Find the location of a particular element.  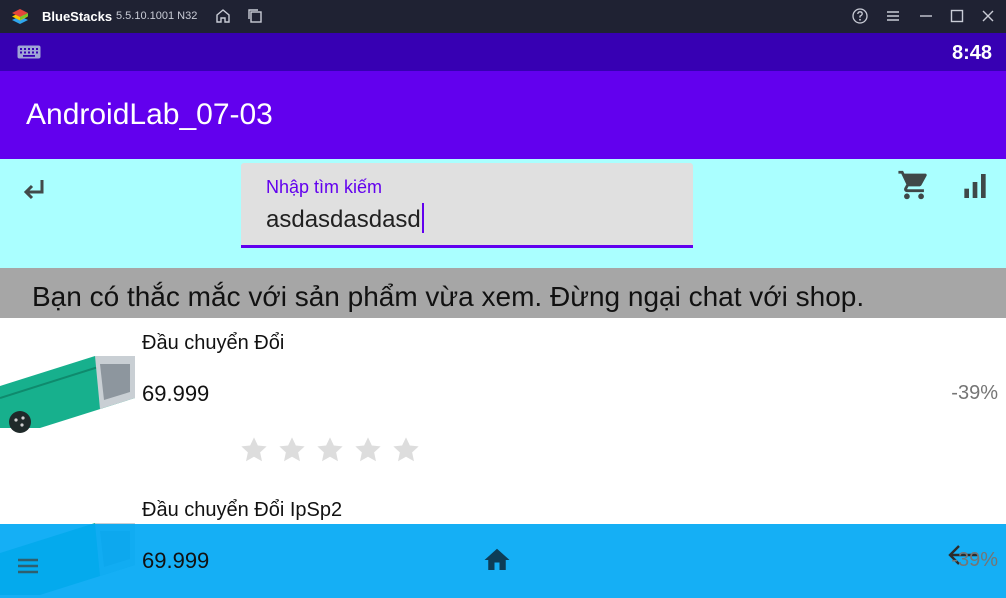

search-value-text: asdasdasdasd is located at coordinates (343, 219).